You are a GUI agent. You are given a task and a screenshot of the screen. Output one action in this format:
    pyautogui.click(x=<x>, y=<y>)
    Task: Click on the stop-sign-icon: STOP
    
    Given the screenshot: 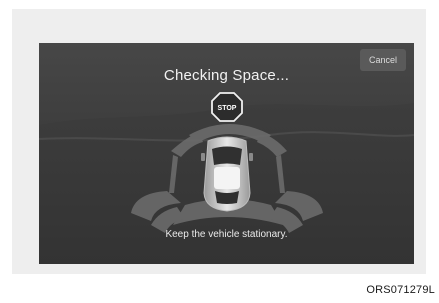 What is the action you would take?
    pyautogui.click(x=227, y=107)
    